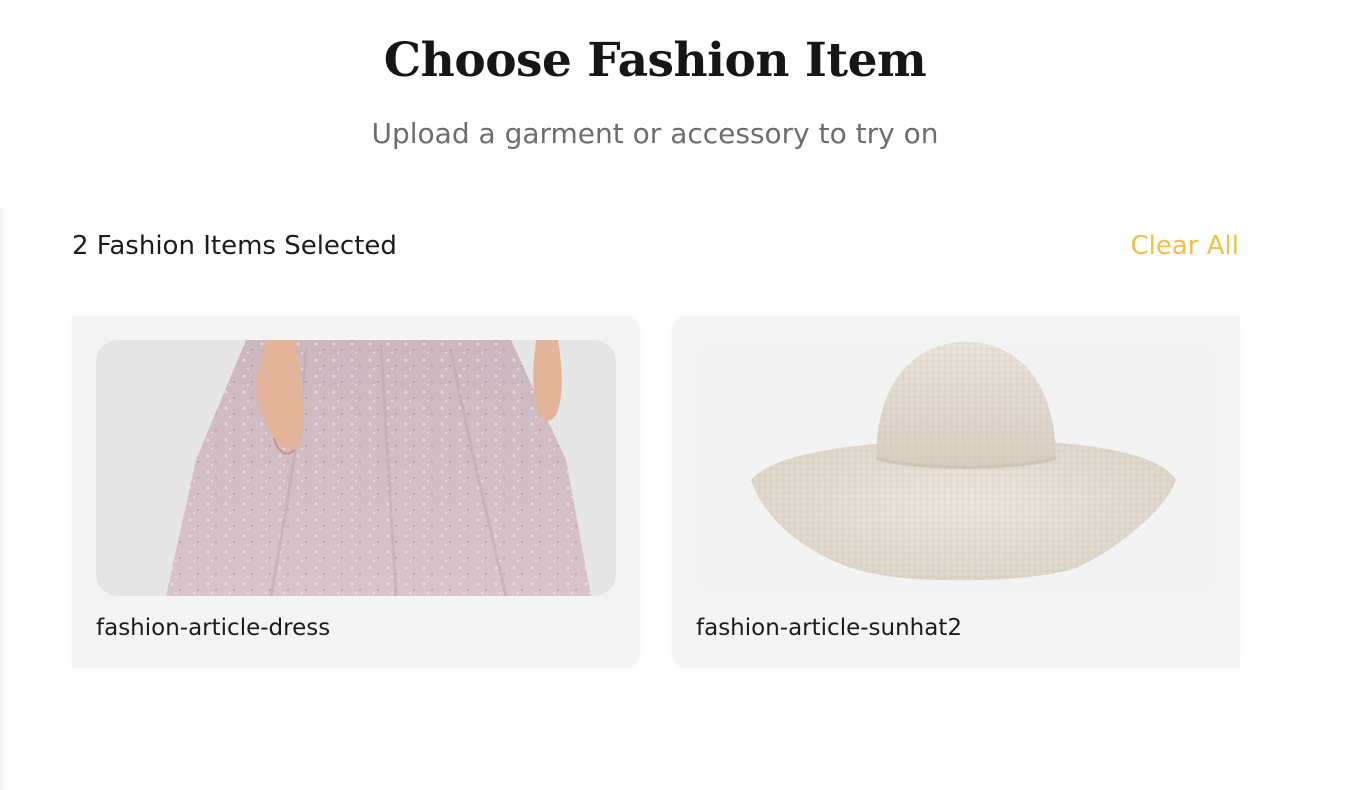 Image resolution: width=1356 pixels, height=790 pixels. What do you see at coordinates (234, 246) in the screenshot?
I see `selected-count-label: 2 Fashion Items Selected` at bounding box center [234, 246].